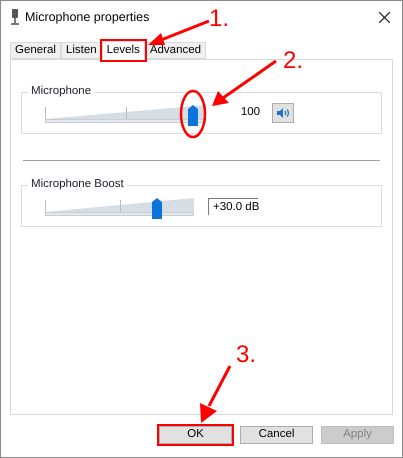 The width and height of the screenshot is (403, 458). I want to click on annotation-number: 3., so click(246, 355).